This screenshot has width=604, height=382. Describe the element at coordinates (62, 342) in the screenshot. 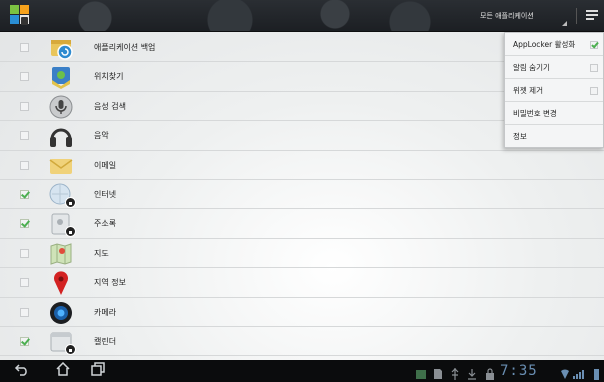

I see `calendar-icon` at that location.